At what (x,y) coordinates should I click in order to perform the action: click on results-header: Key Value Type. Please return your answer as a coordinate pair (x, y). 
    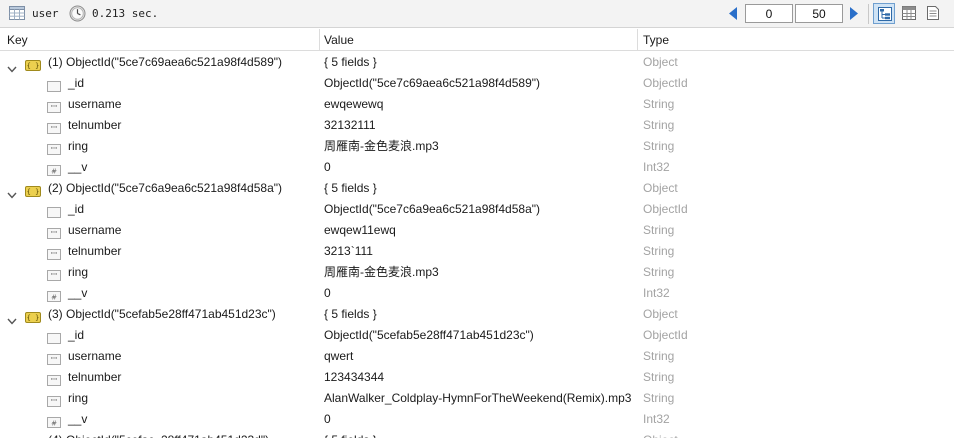
    Looking at the image, I should click on (477, 40).